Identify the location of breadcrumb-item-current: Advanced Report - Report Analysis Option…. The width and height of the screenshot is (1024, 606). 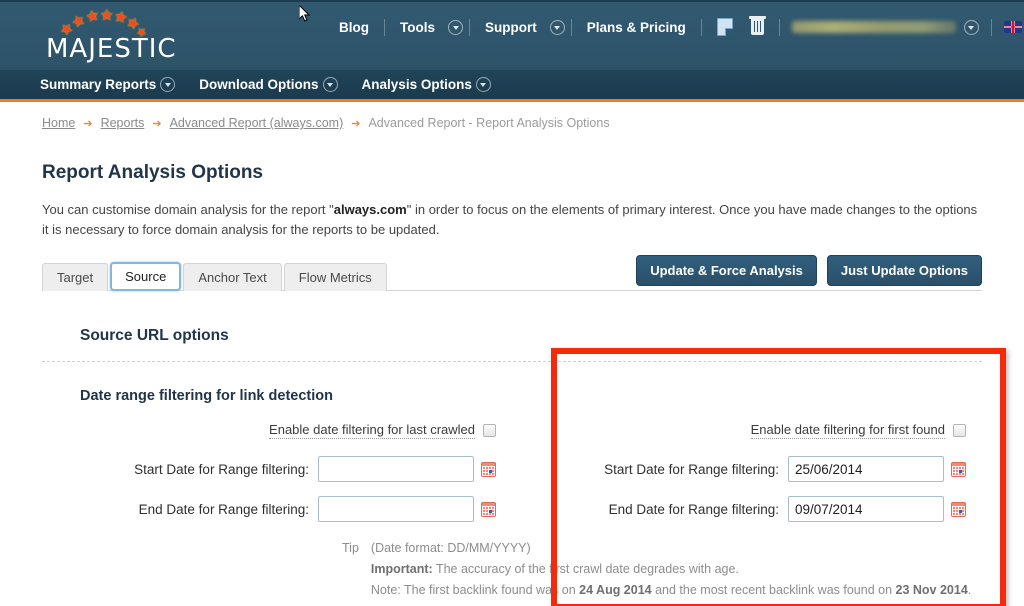
(489, 123).